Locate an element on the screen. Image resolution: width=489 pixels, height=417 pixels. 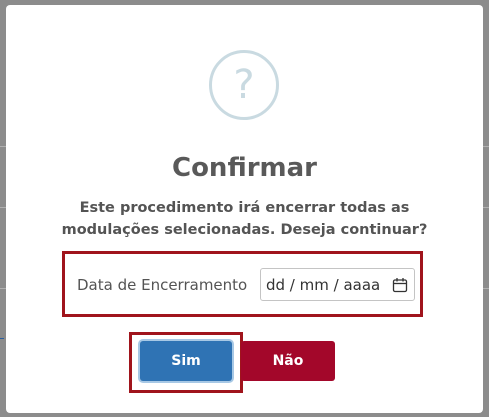
dialog-title: Confirmar is located at coordinates (244, 168).